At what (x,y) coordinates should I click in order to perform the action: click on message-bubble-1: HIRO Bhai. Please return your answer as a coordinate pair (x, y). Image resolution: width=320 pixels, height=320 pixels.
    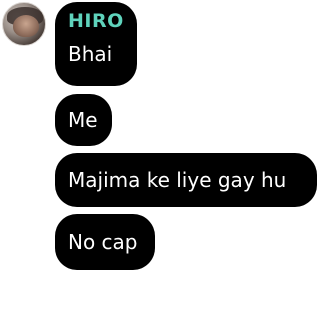
    Looking at the image, I should click on (96, 44).